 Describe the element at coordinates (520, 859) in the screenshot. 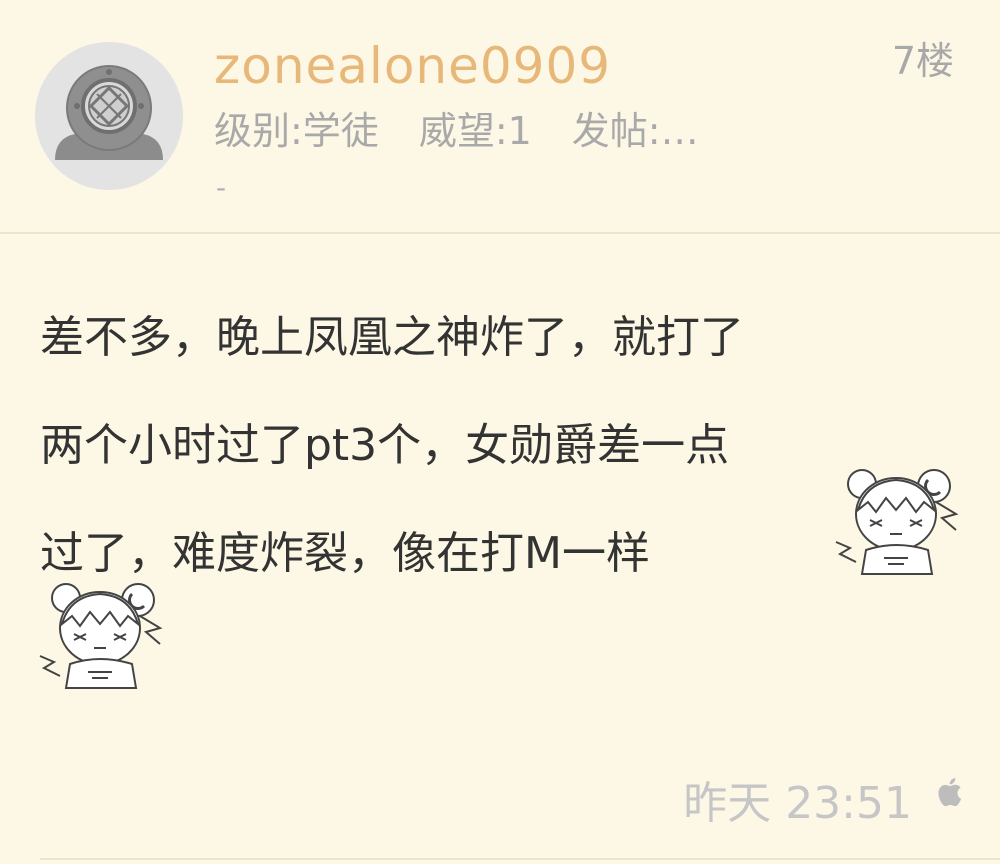

I see `bottom-divider` at that location.